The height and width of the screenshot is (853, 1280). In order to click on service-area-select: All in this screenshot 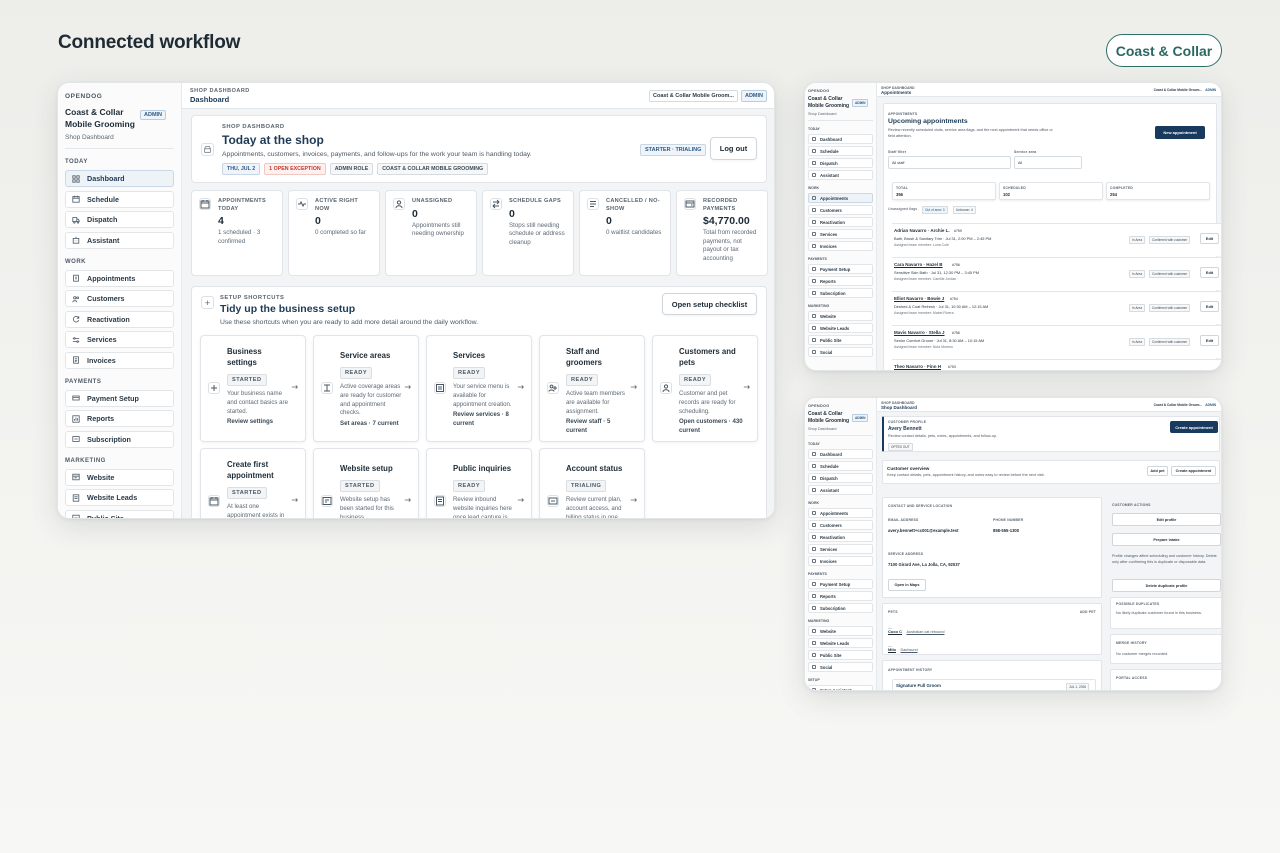, I will do `click(1048, 162)`.